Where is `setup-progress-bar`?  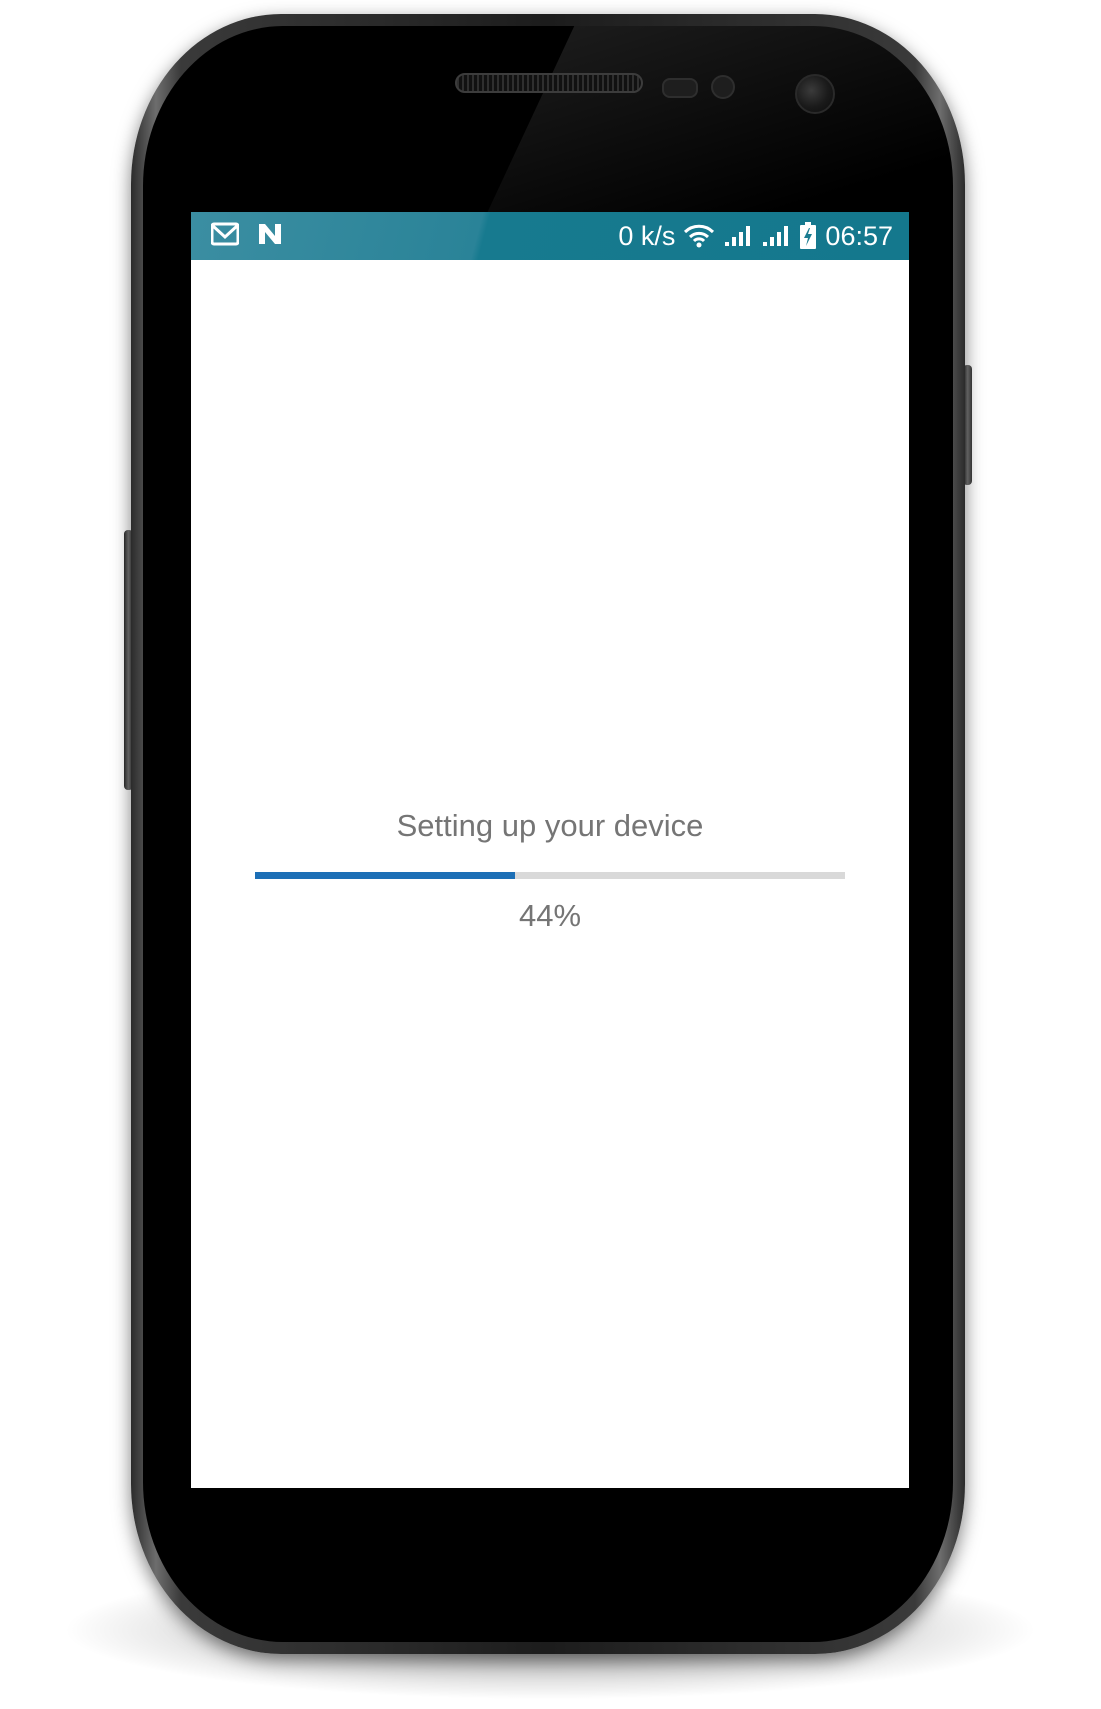
setup-progress-bar is located at coordinates (550, 875).